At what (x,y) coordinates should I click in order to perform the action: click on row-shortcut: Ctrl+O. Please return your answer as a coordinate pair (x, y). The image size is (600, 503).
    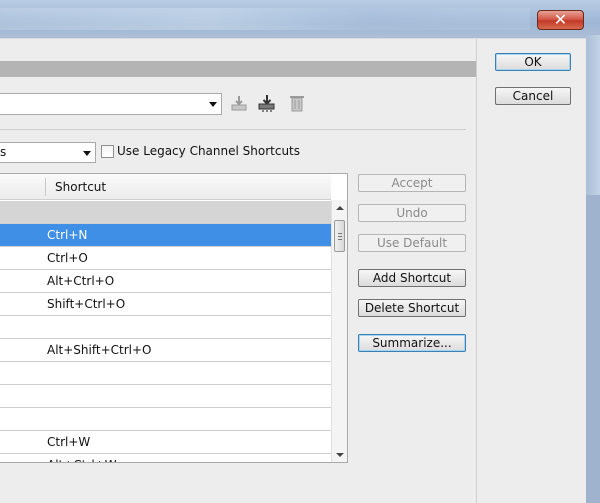
    Looking at the image, I should click on (67, 258).